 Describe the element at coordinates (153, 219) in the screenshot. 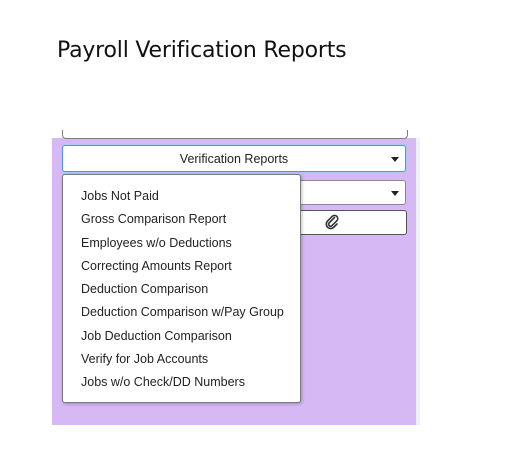

I see `dropdown-item-gross-comparison: Gross Comparison Report` at that location.